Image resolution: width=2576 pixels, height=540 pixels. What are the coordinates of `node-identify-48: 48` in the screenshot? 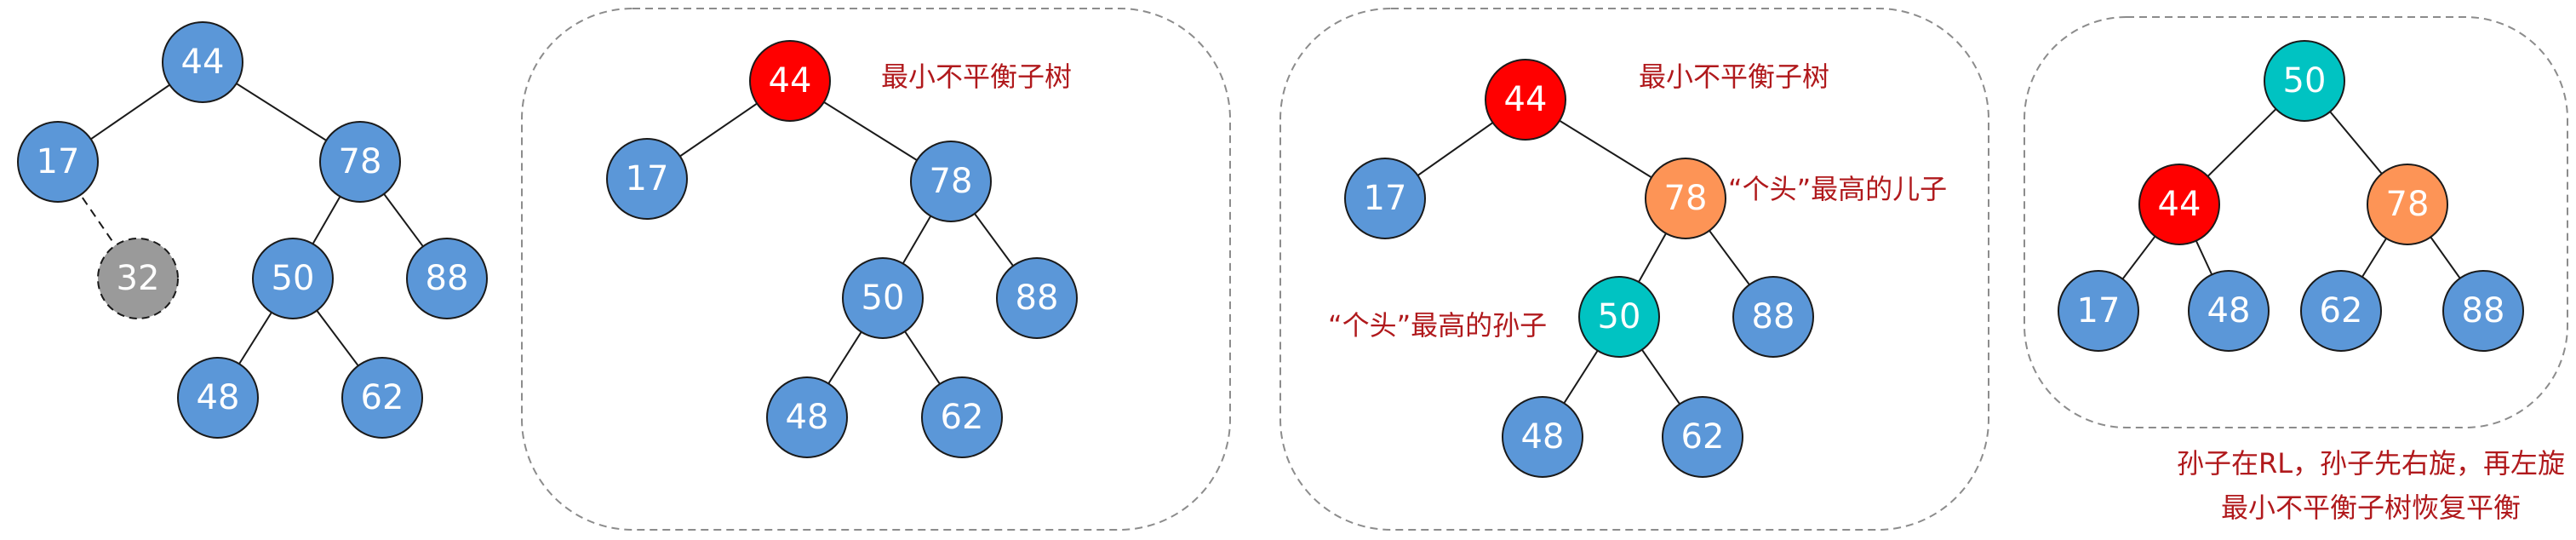 It's located at (1542, 437).